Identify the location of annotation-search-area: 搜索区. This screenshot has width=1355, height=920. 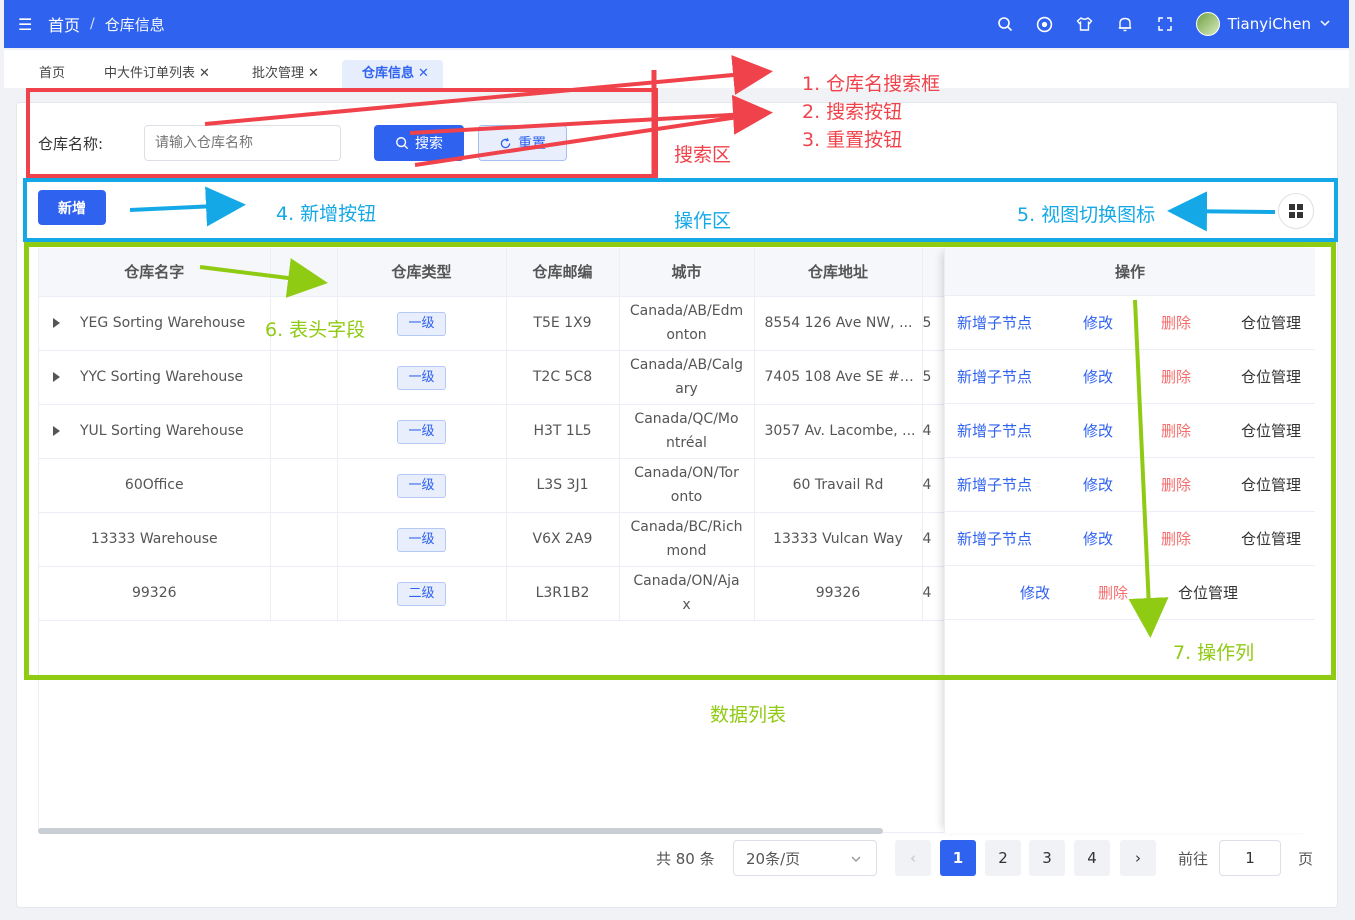
(703, 155).